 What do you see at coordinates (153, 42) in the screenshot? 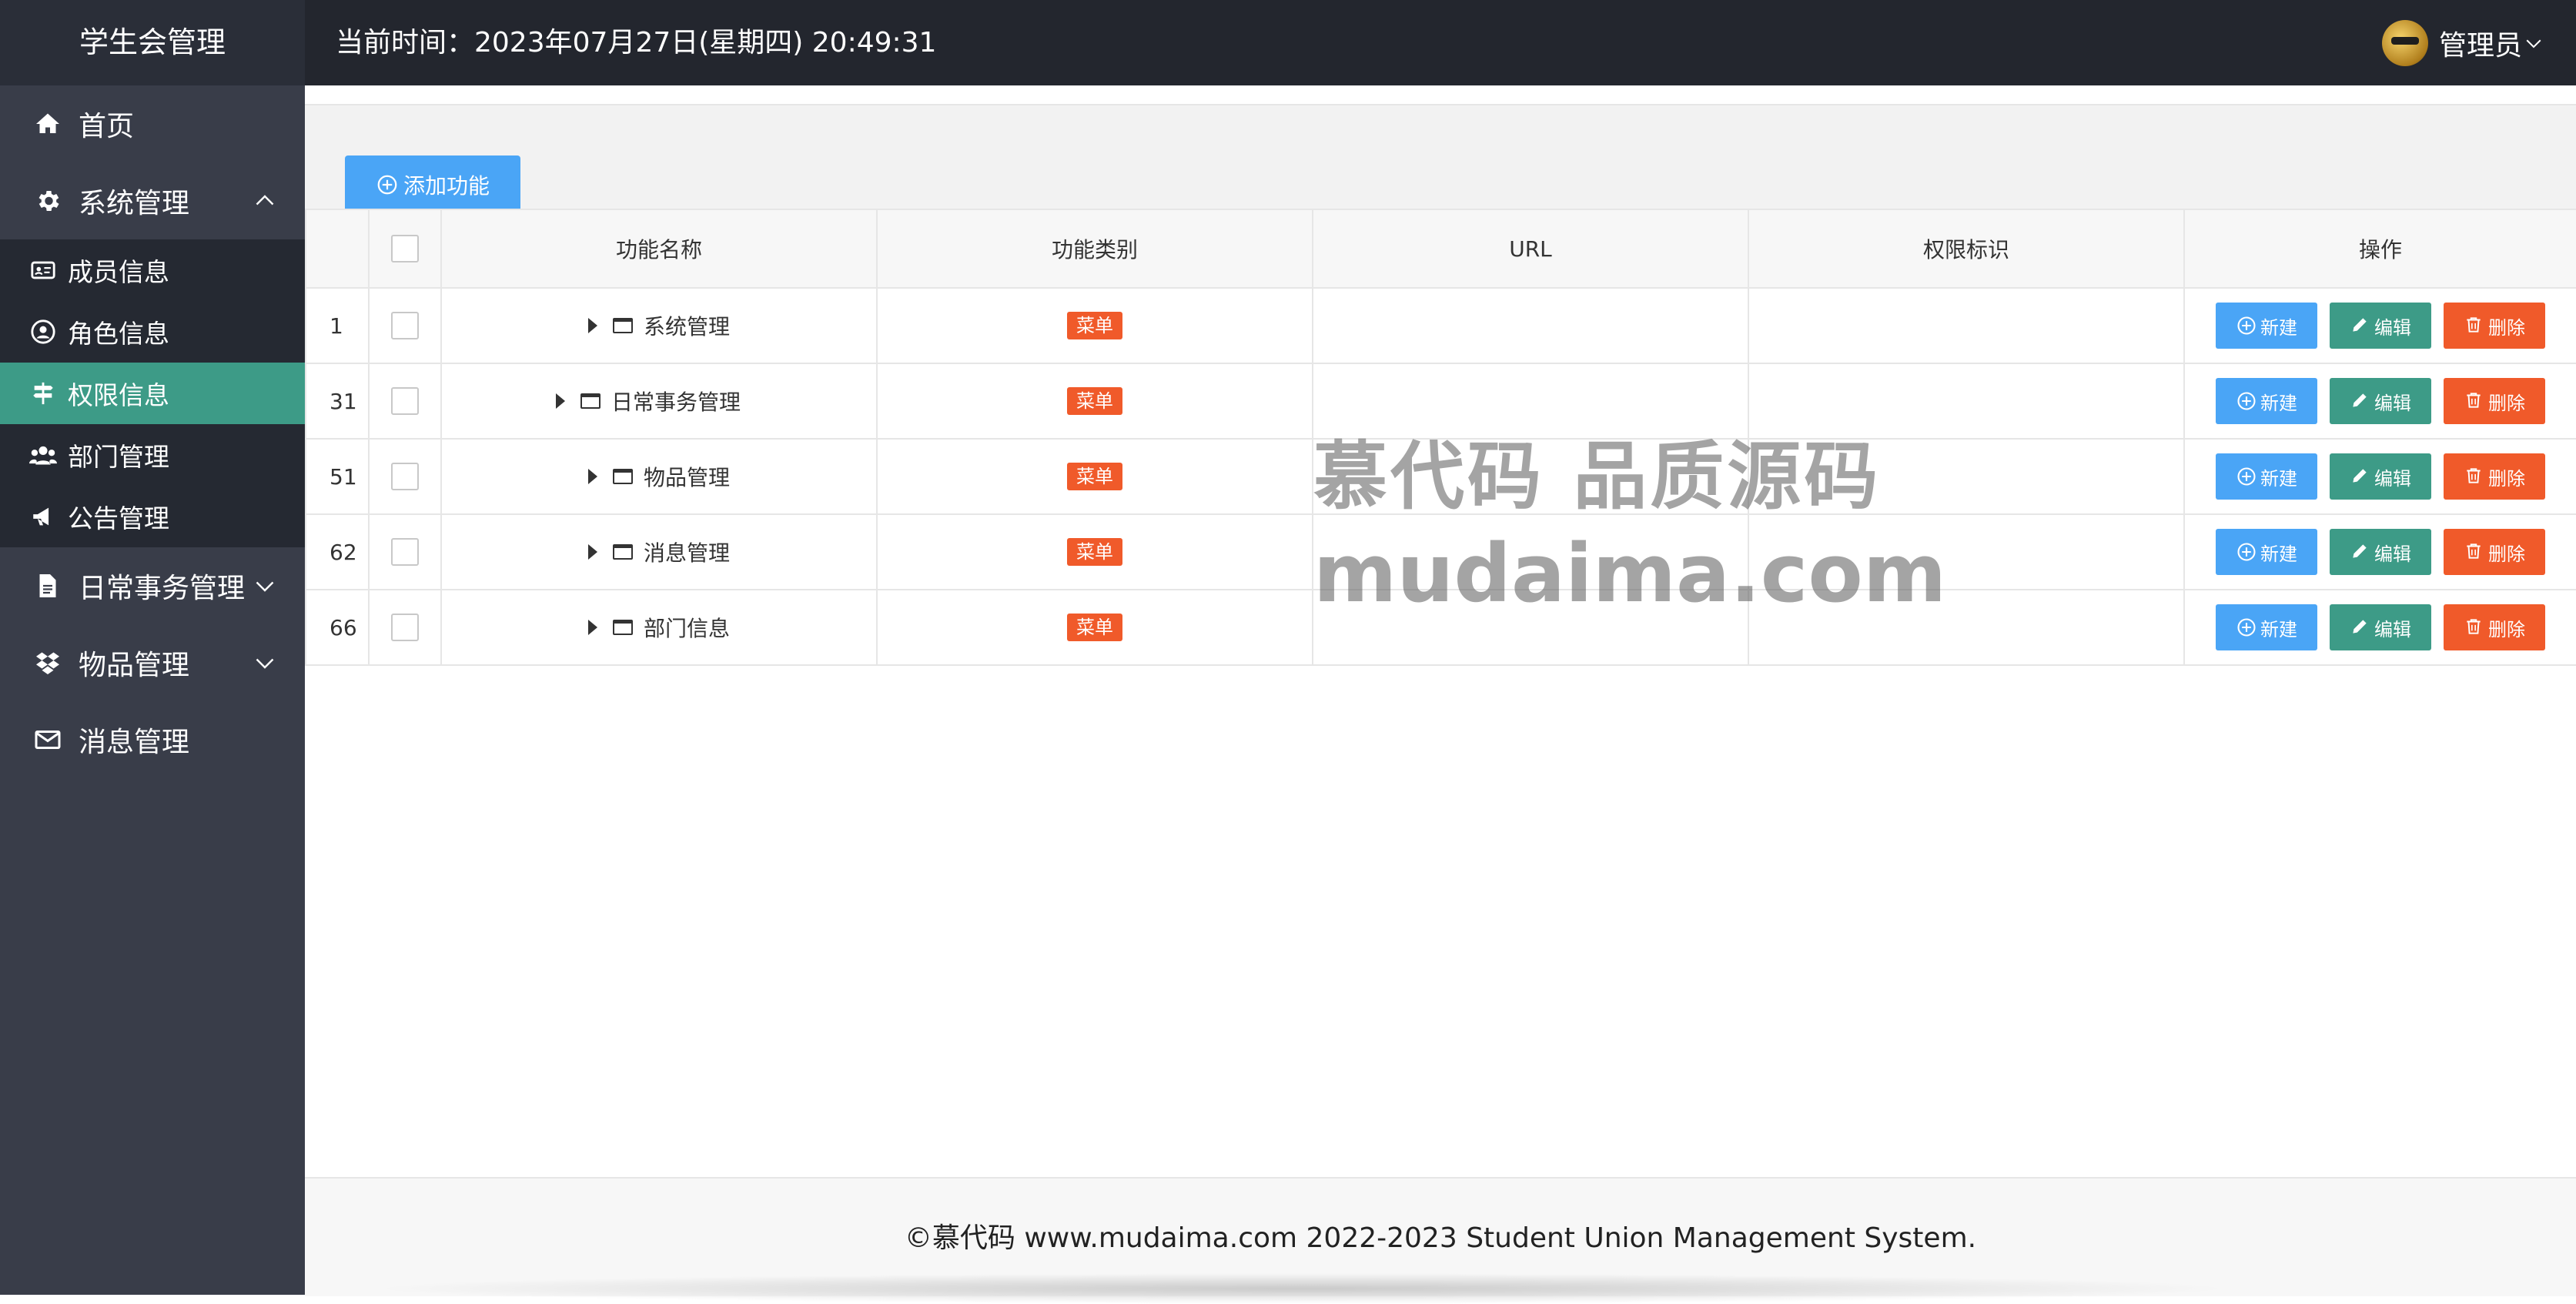
I see `app-brand: 学生会管理` at bounding box center [153, 42].